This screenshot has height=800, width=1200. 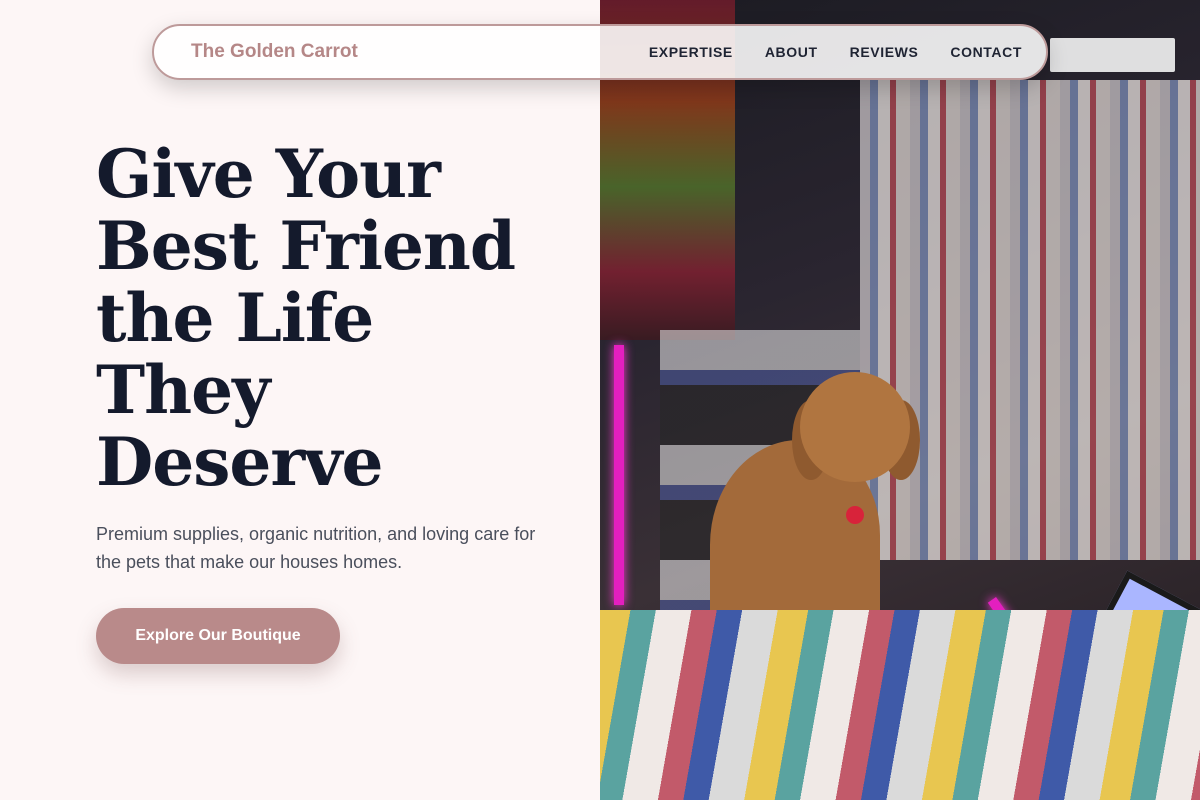 I want to click on nav-link-about: ABOUT, so click(x=791, y=52).